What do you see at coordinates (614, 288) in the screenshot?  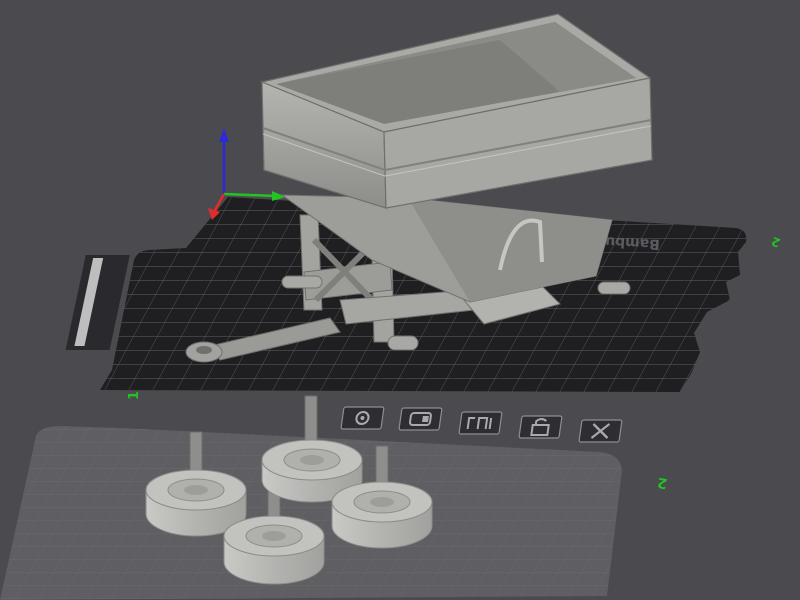 I see `axle-right` at bounding box center [614, 288].